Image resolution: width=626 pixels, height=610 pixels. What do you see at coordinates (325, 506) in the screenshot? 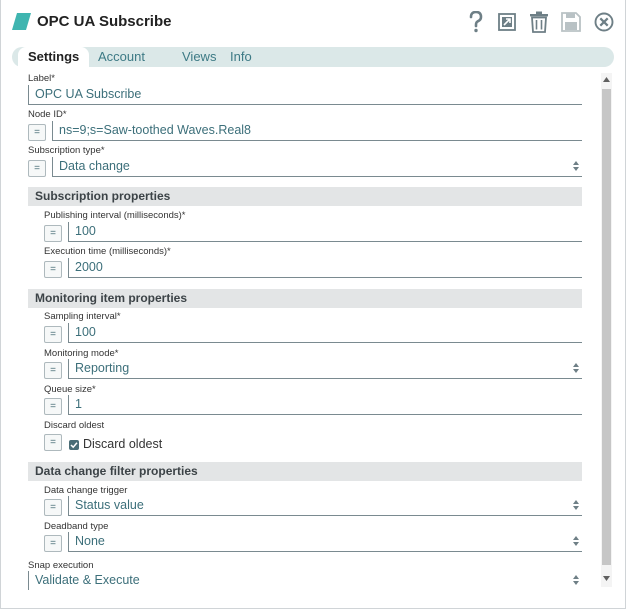
I see `data-change-trigger-select: Status value` at bounding box center [325, 506].